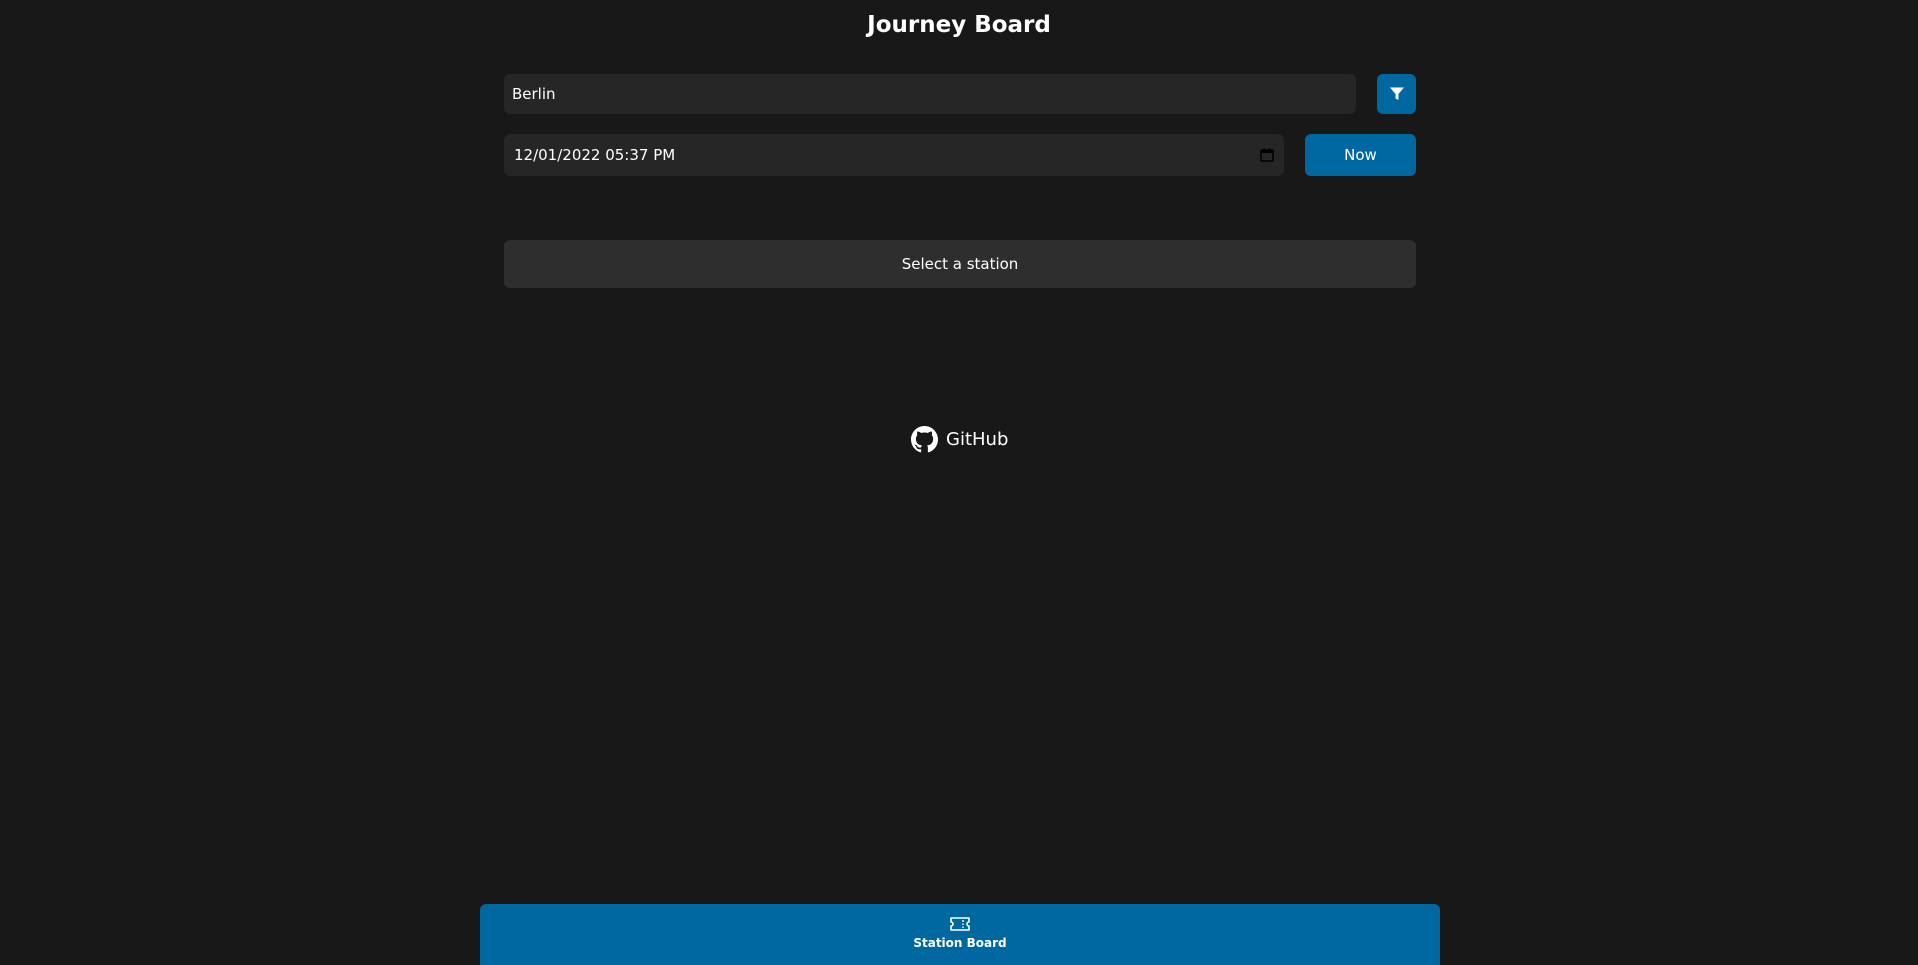 The width and height of the screenshot is (1918, 965). What do you see at coordinates (924, 439) in the screenshot?
I see `github-icon` at bounding box center [924, 439].